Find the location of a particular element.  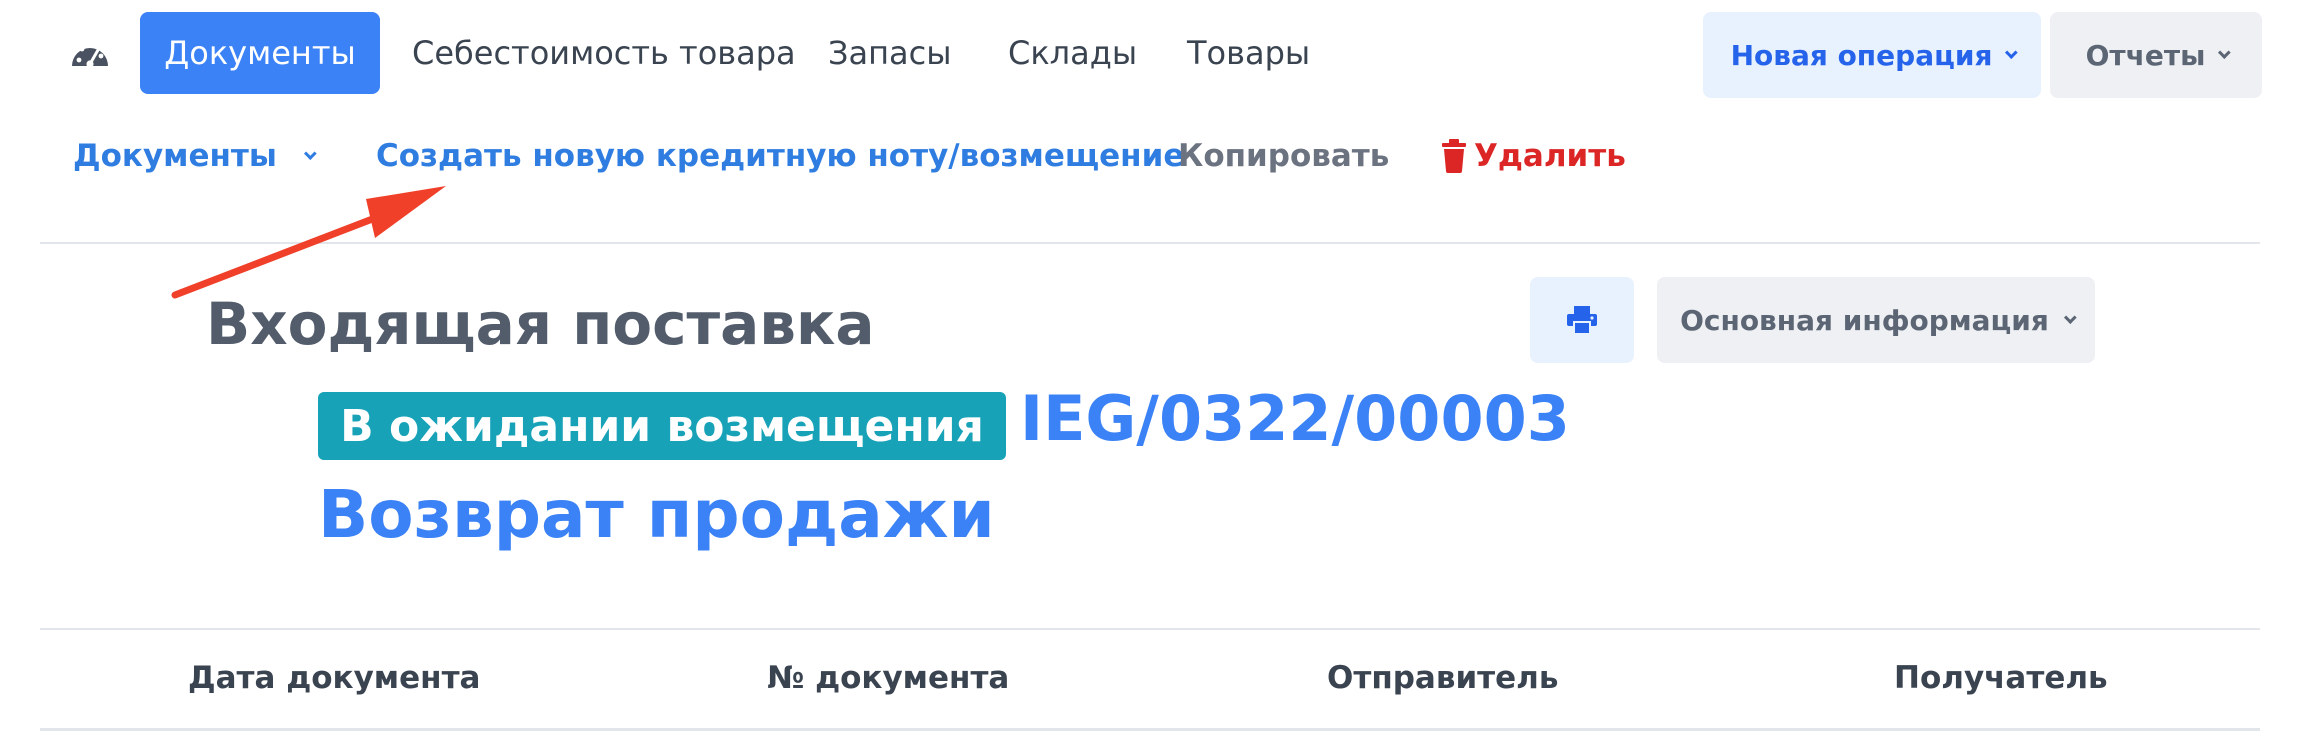

new-operation-label: Новая операция is located at coordinates (1861, 55).